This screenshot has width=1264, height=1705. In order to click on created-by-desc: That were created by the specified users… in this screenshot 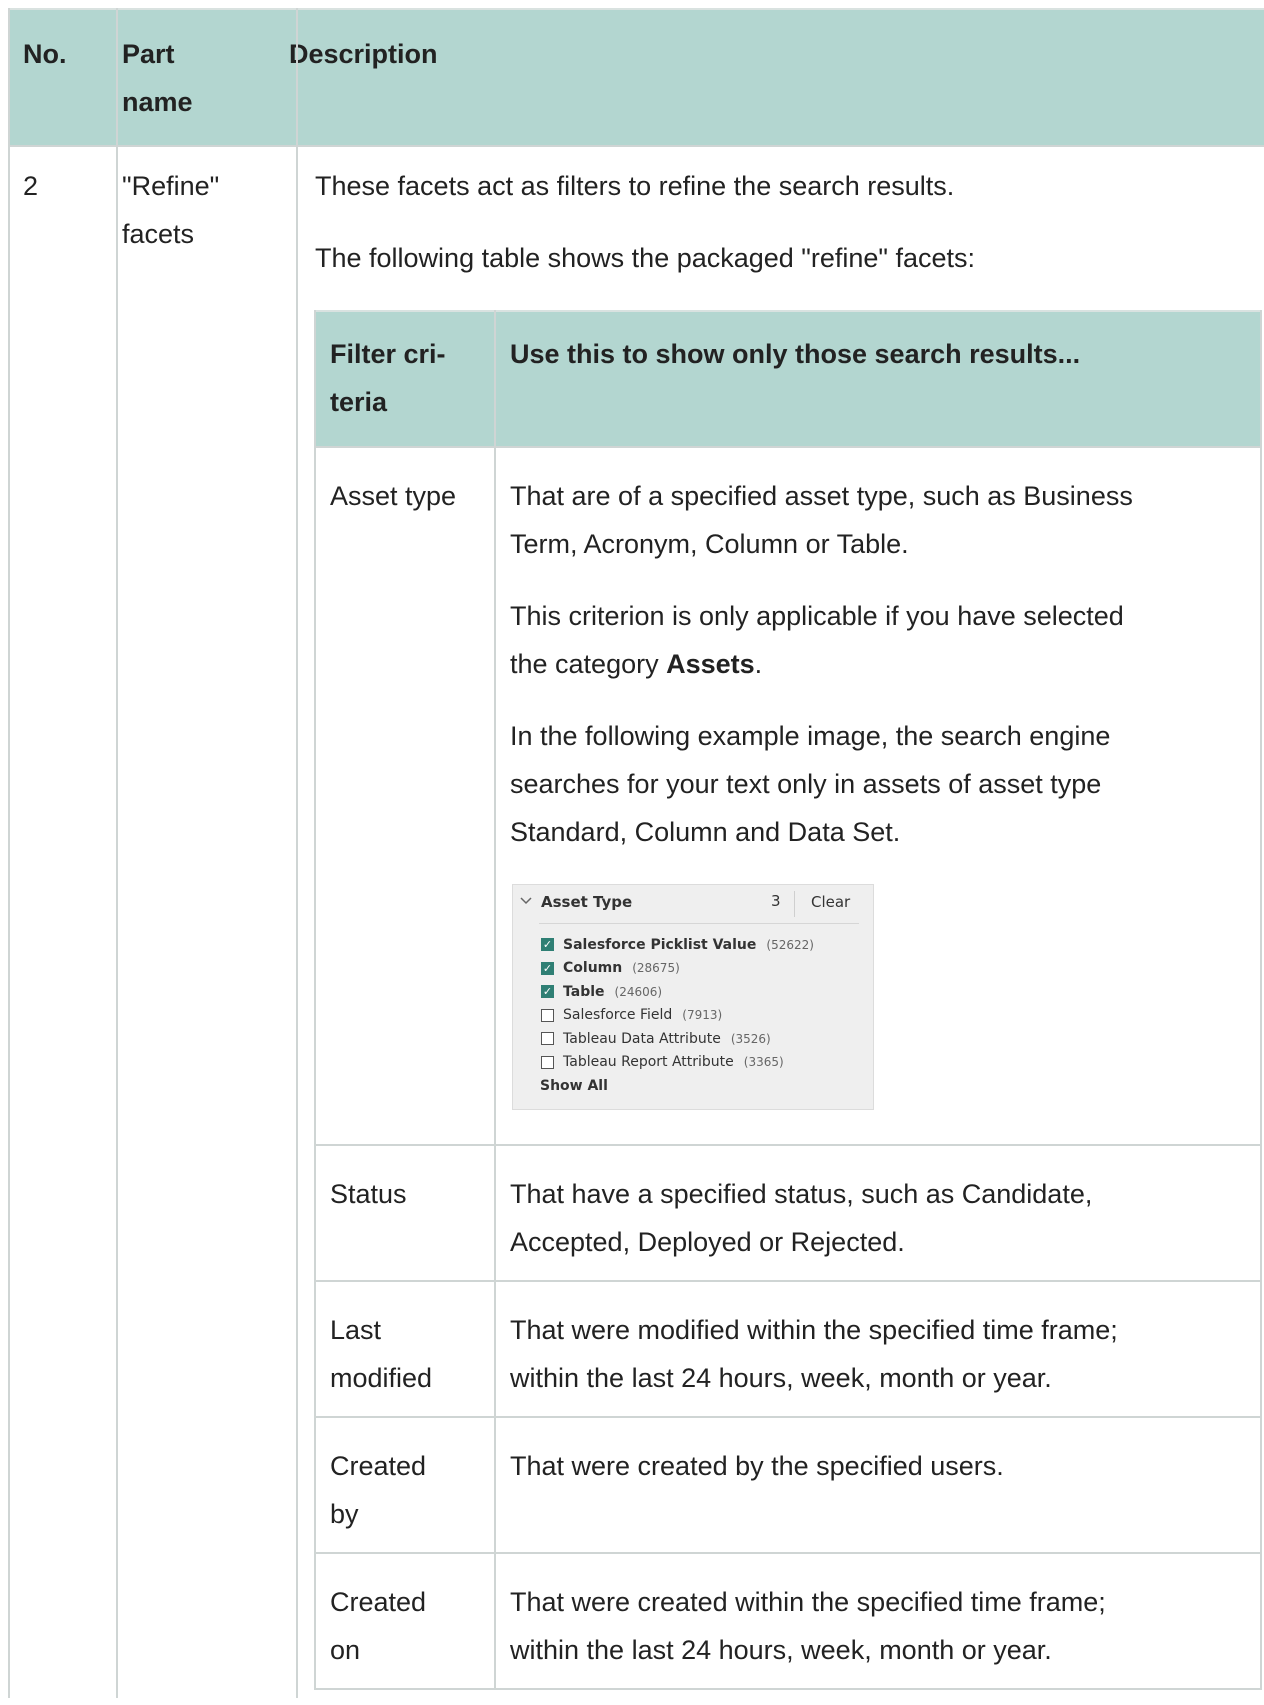, I will do `click(757, 1466)`.